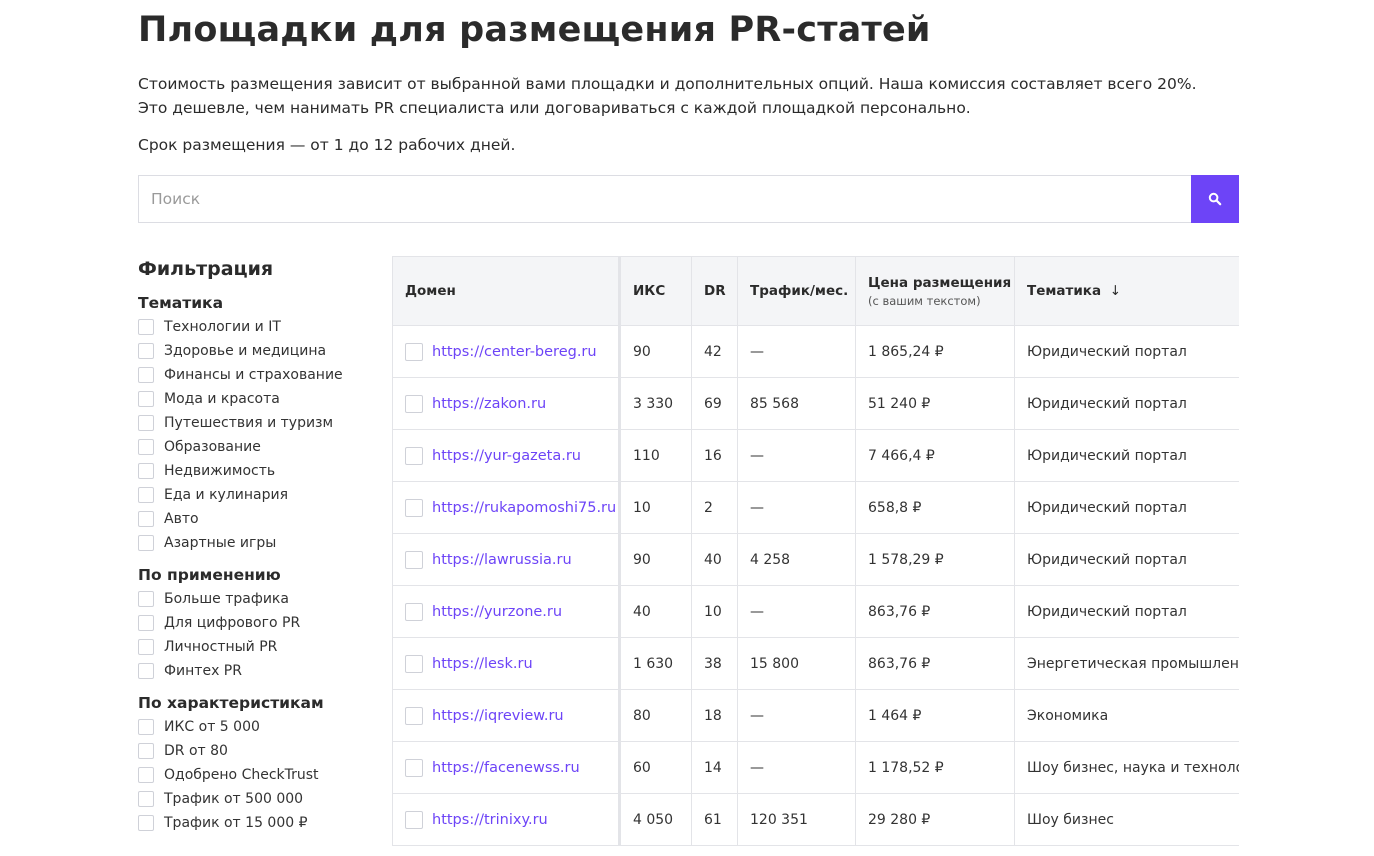  Describe the element at coordinates (935, 291) in the screenshot. I see `header-price: Цена размещения (с вашим текстом)` at that location.